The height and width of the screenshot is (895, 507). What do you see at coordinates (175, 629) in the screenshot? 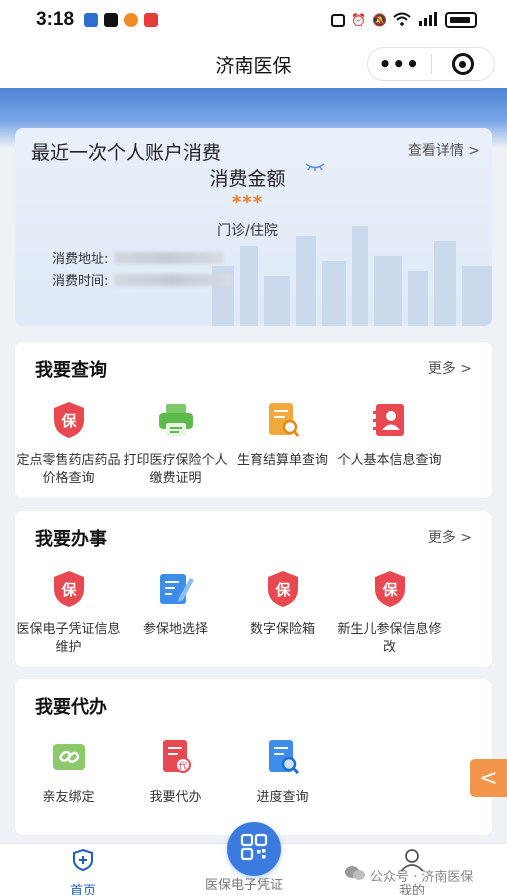
I see `handle-item-label: 参保地选择` at bounding box center [175, 629].